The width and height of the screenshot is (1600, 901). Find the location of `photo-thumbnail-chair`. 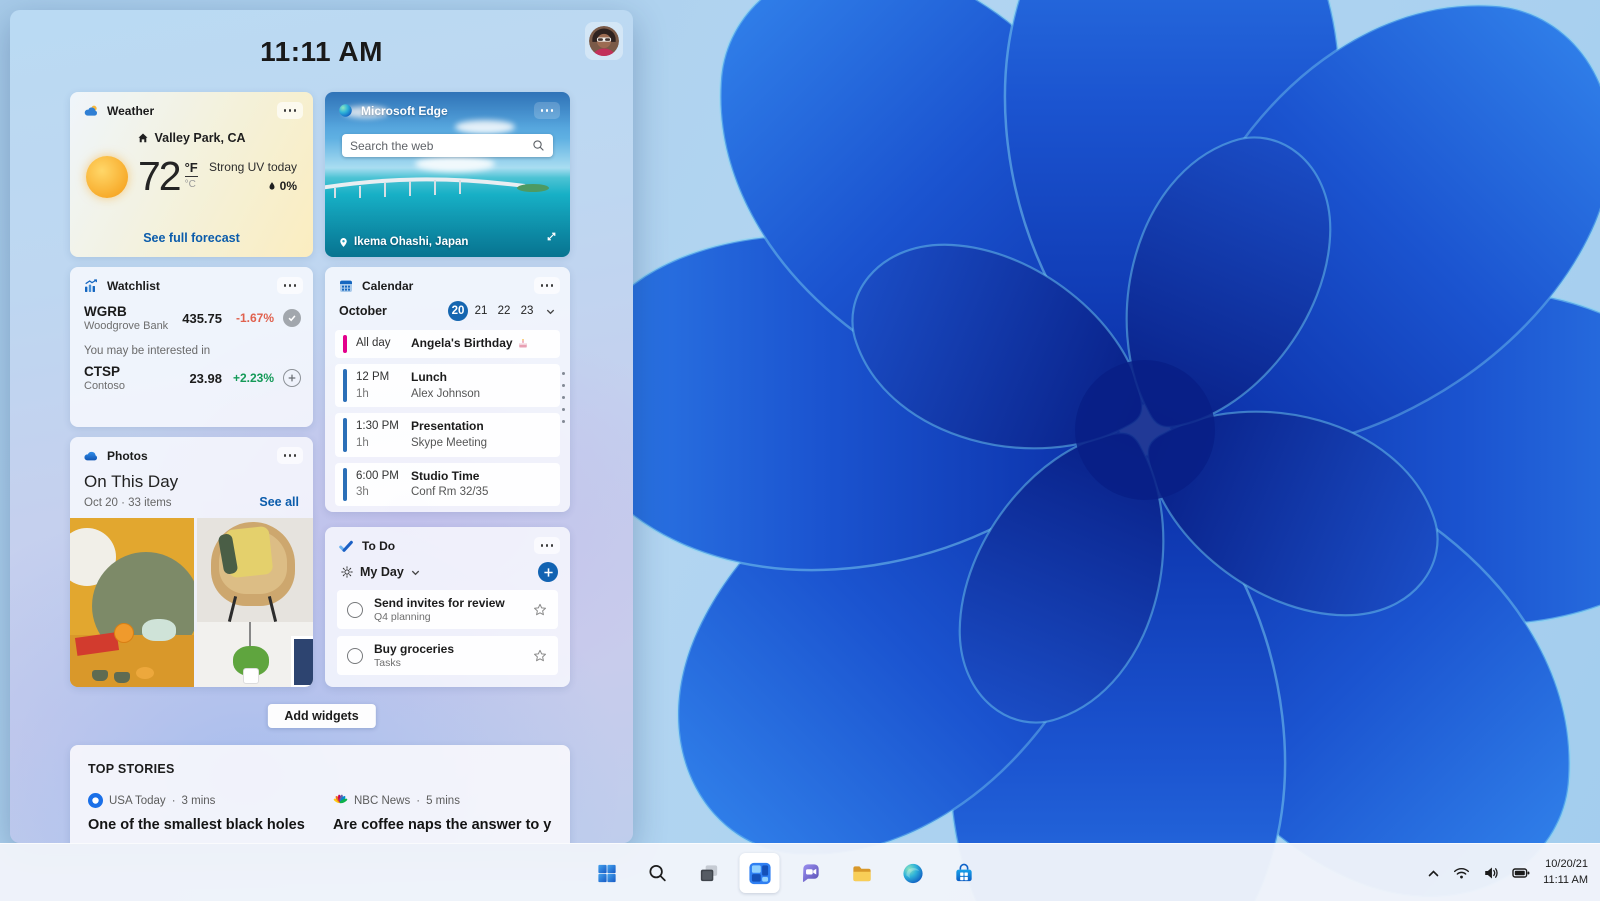

photo-thumbnail-chair is located at coordinates (254, 602).